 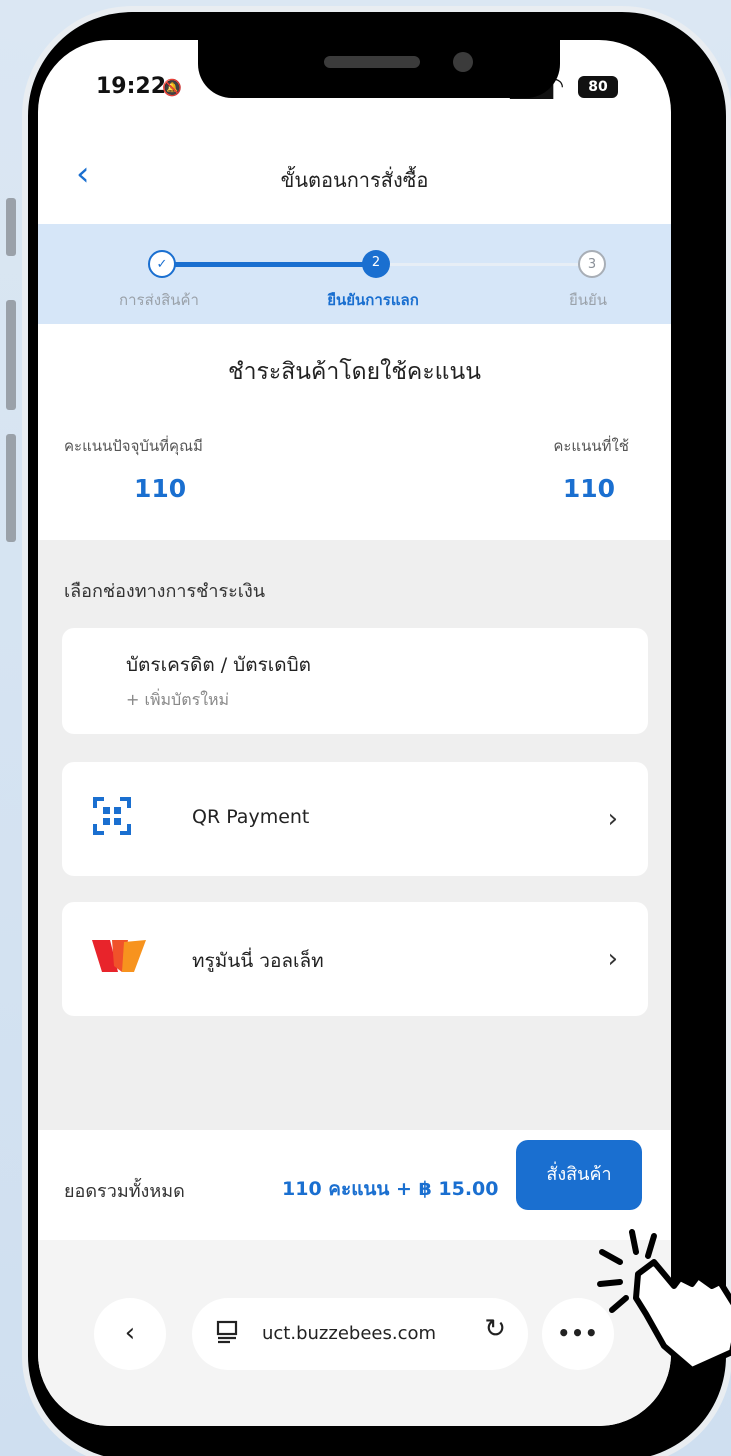 I want to click on battery-icon: 80, so click(x=598, y=87).